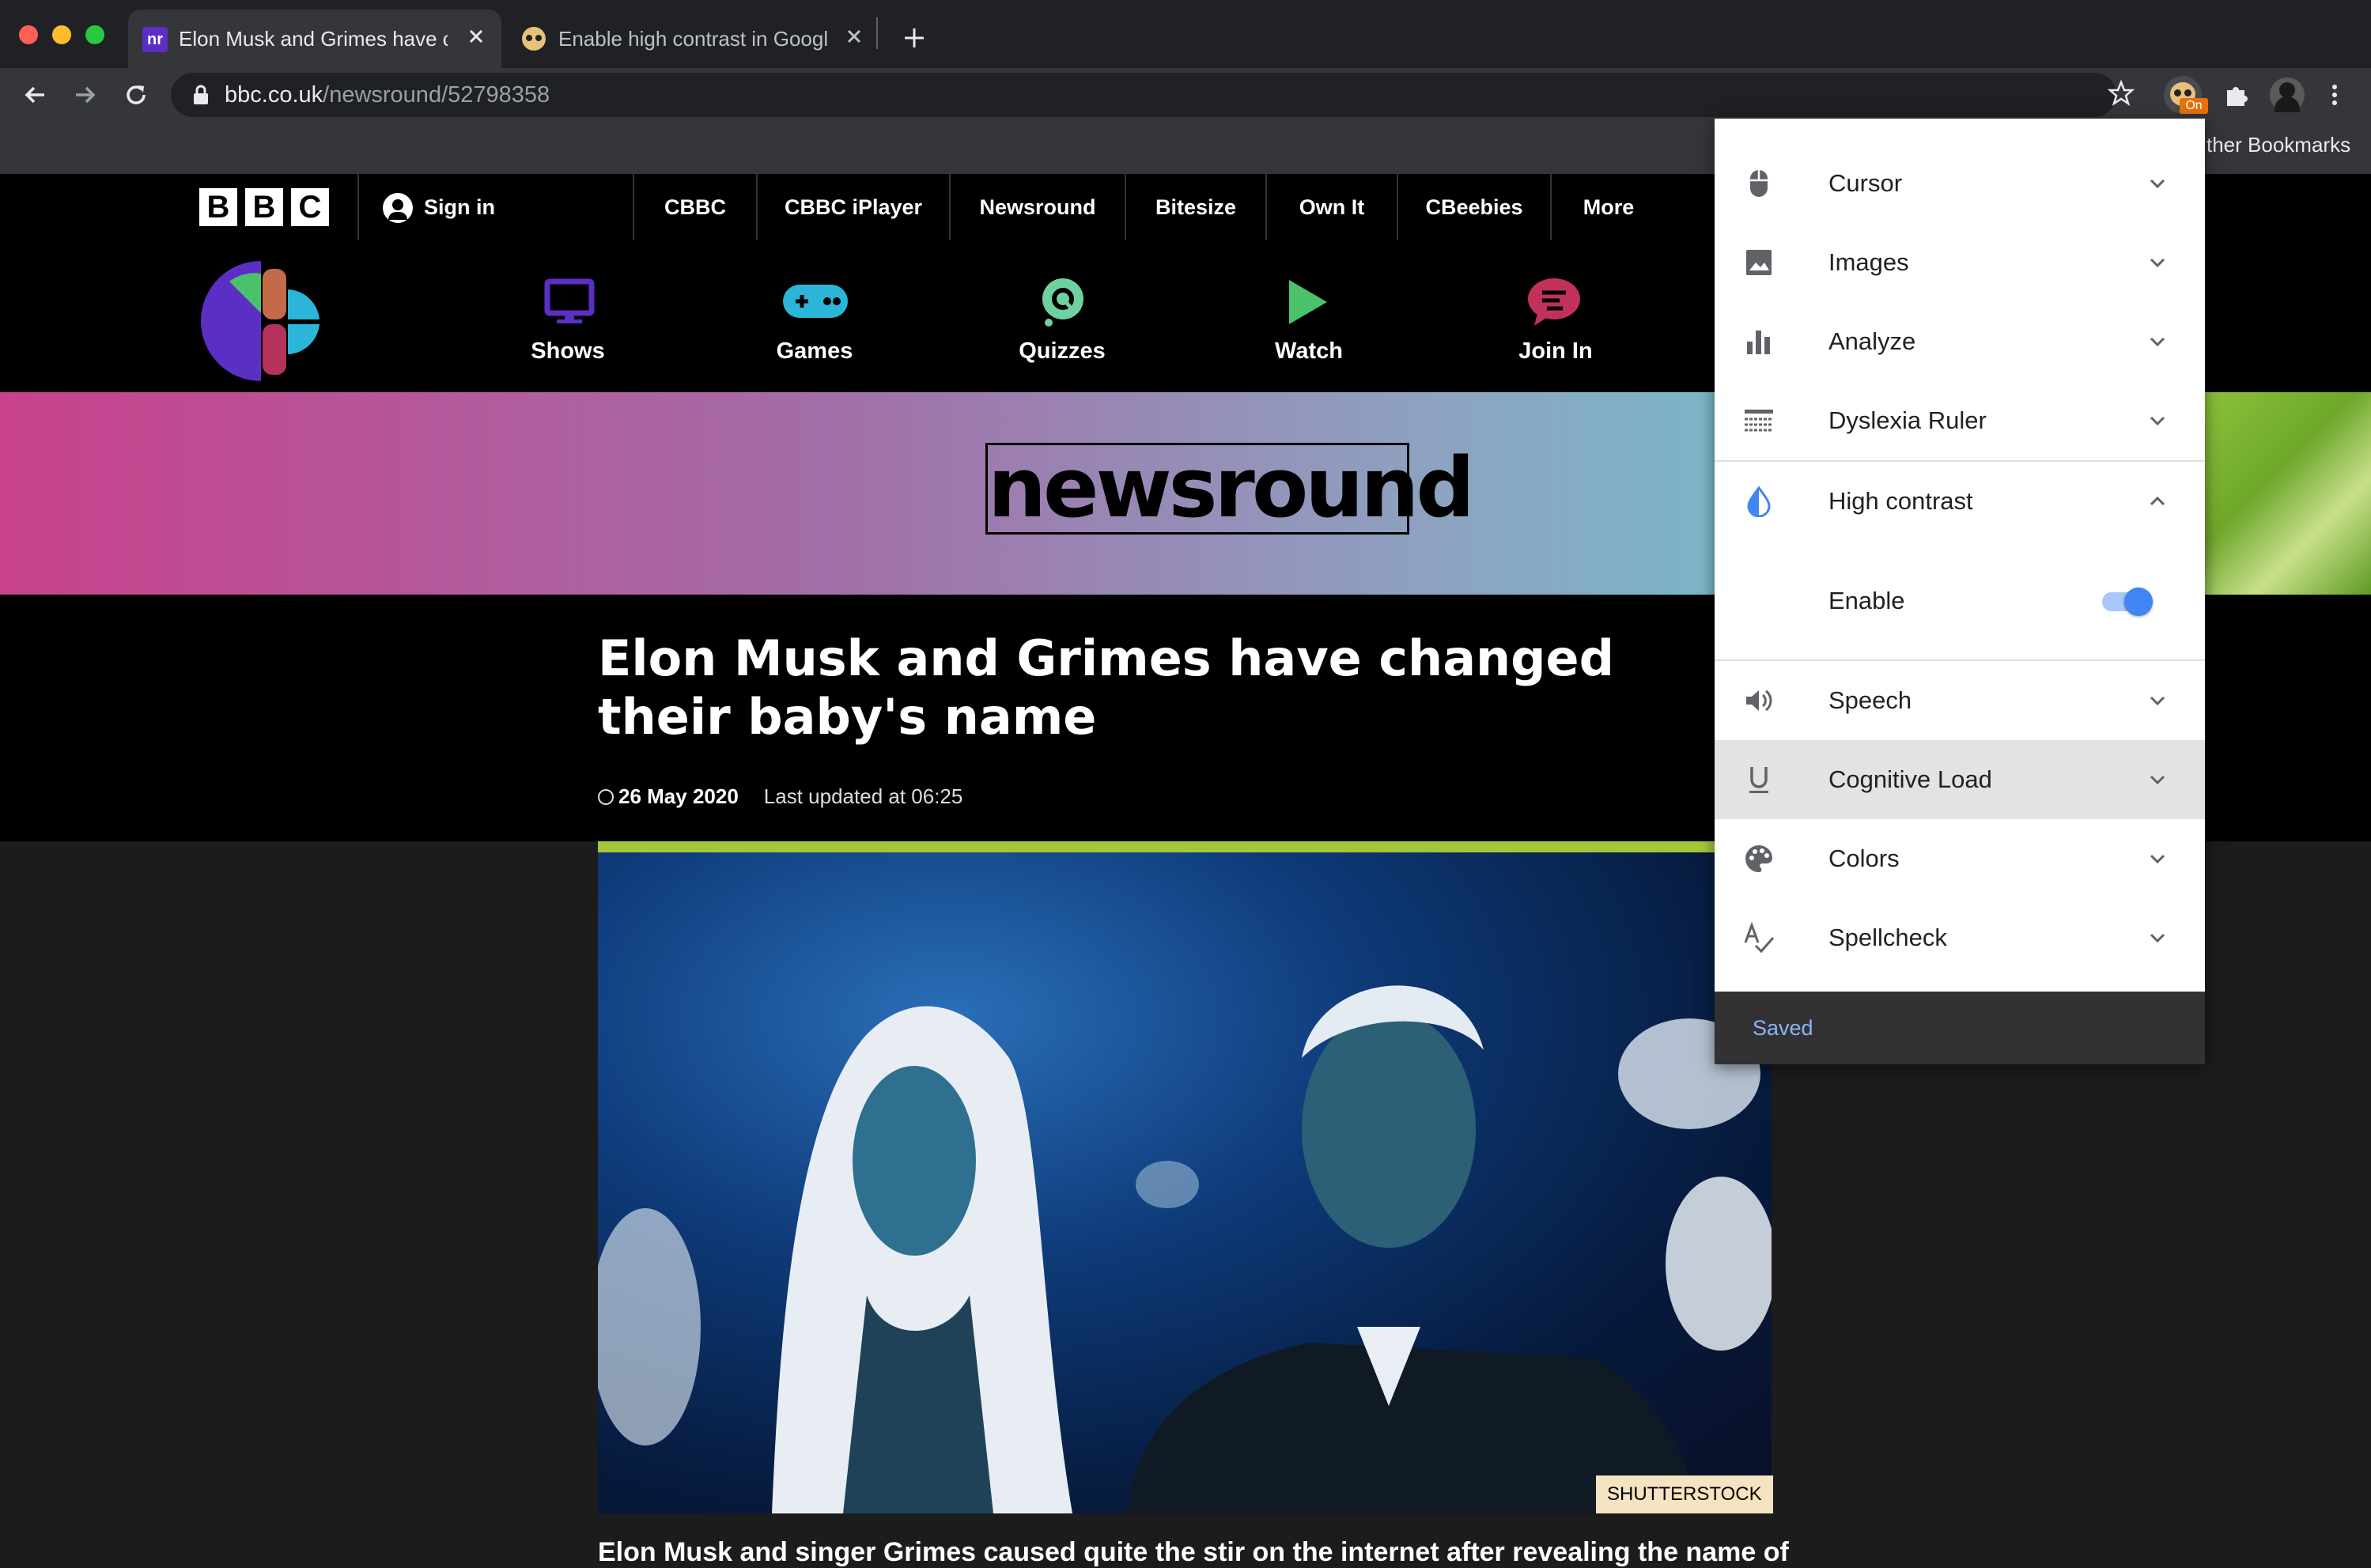  Describe the element at coordinates (1038, 207) in the screenshot. I see `bbc-link-newsround: Newsround` at that location.